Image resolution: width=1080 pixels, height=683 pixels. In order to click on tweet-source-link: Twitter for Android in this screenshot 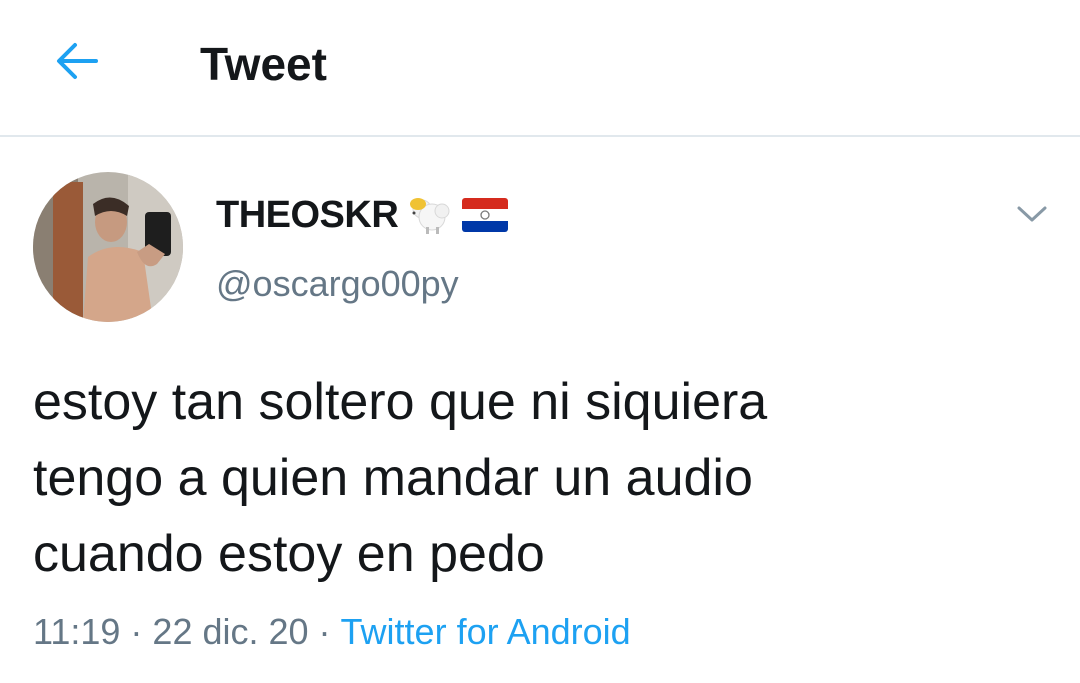, I will do `click(486, 631)`.